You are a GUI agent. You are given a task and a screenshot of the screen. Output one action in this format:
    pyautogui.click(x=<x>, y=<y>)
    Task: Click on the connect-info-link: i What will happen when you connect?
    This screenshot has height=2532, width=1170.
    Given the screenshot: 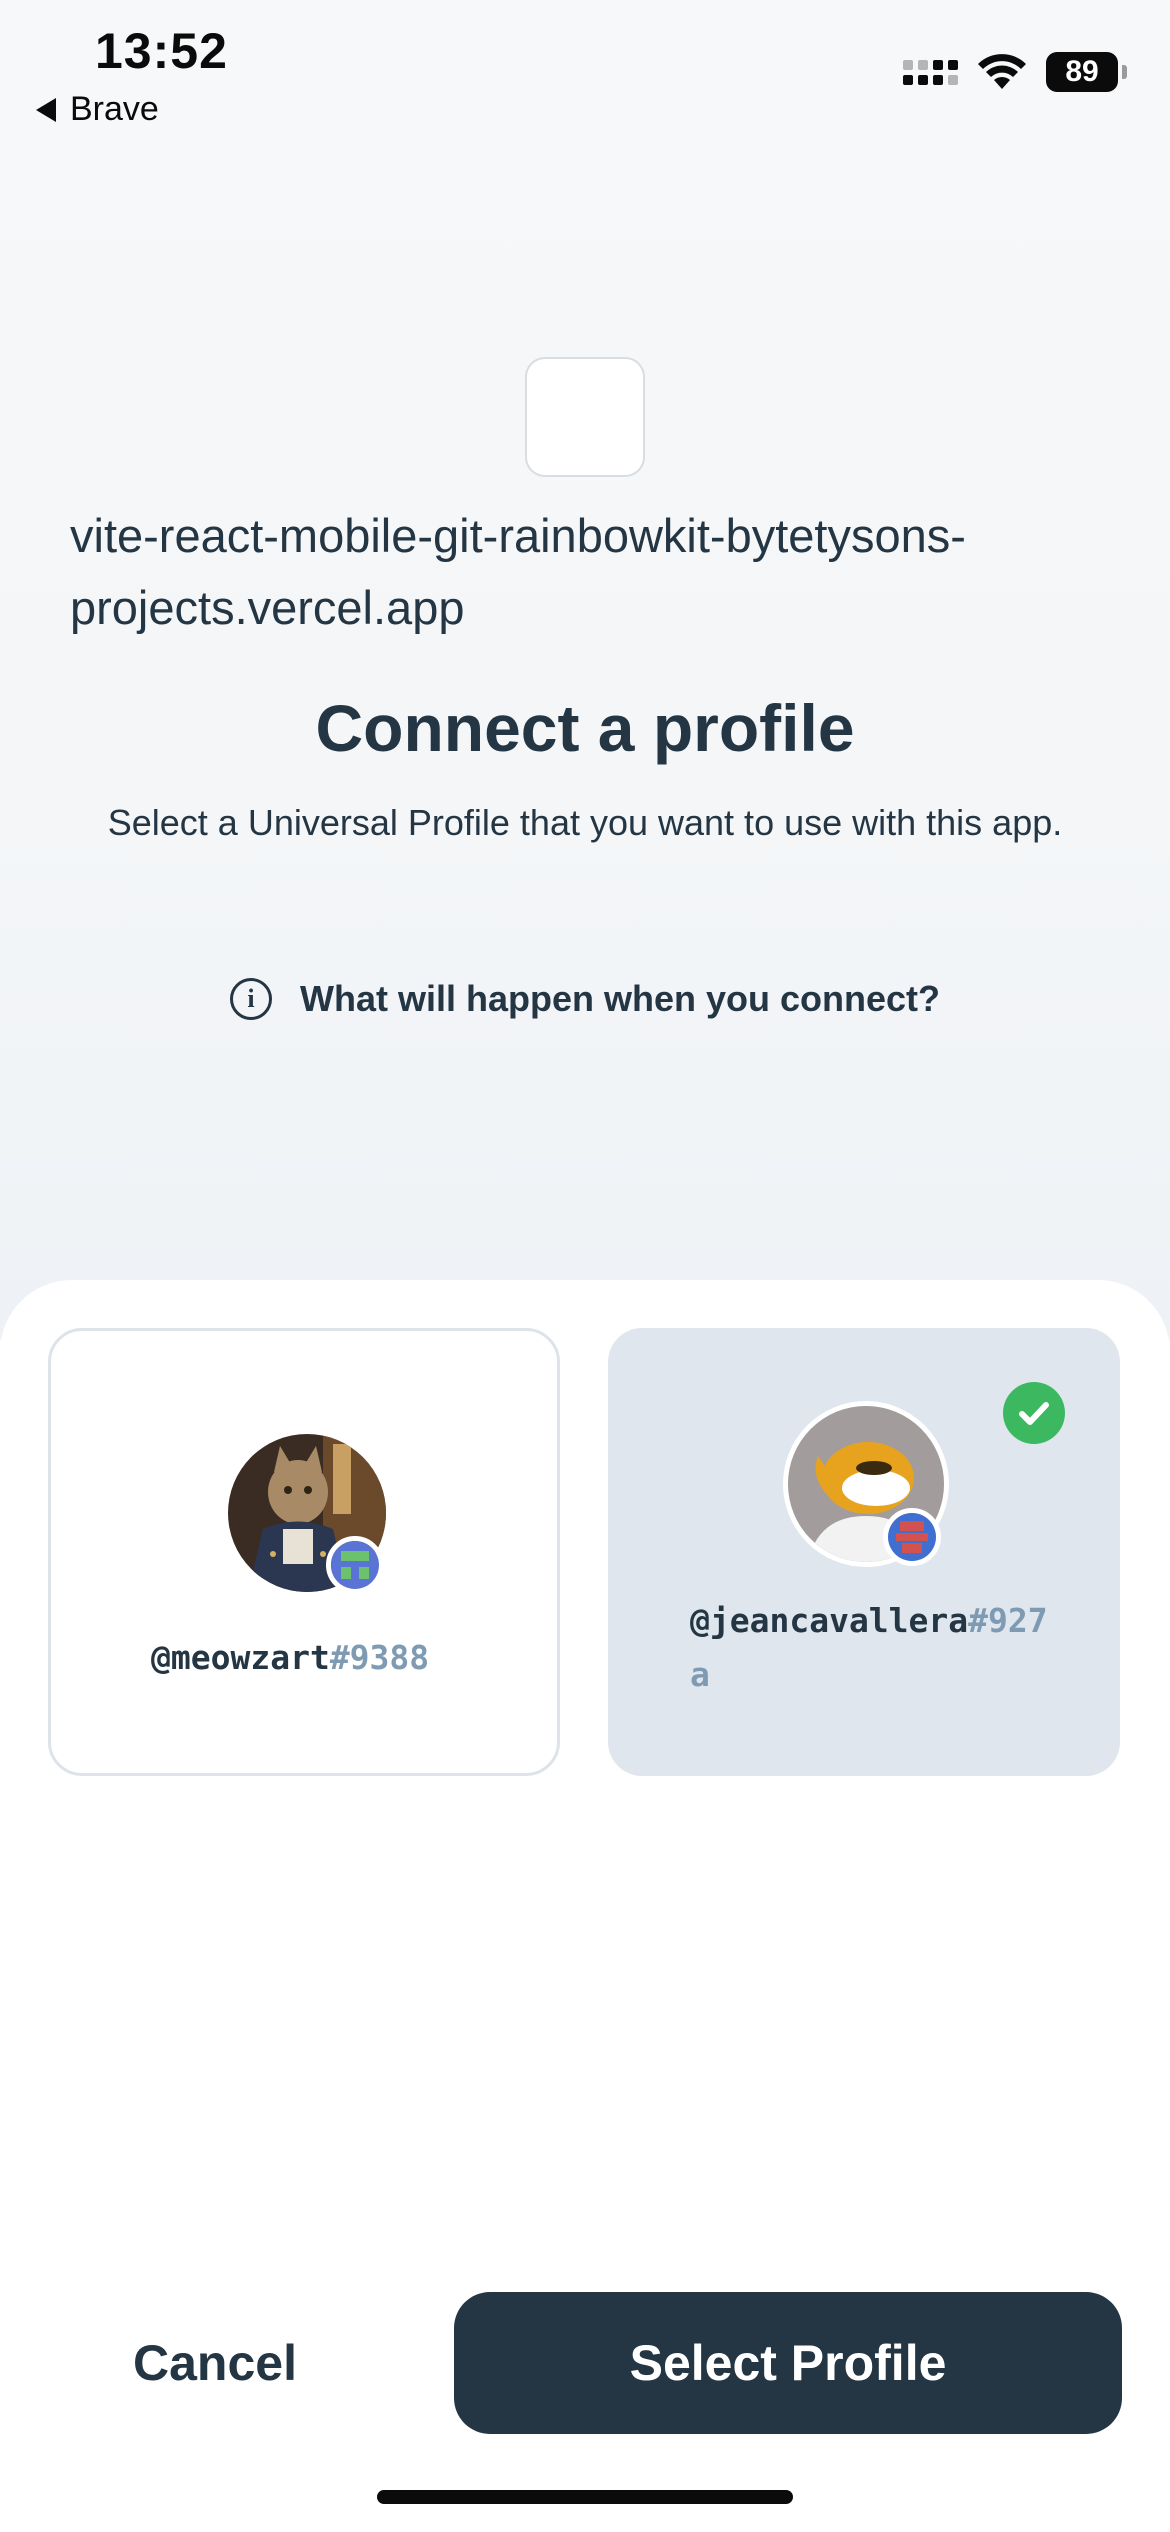 What is the action you would take?
    pyautogui.click(x=585, y=999)
    